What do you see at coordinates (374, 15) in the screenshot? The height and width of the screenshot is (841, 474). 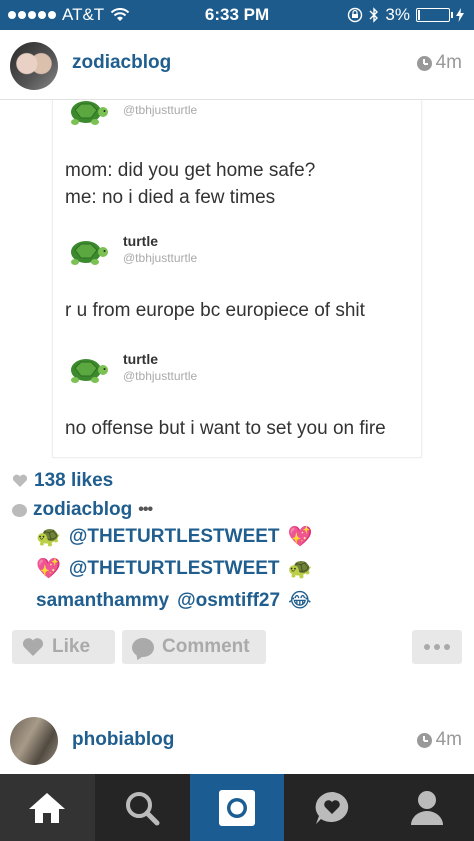 I see `bluetooth-icon` at bounding box center [374, 15].